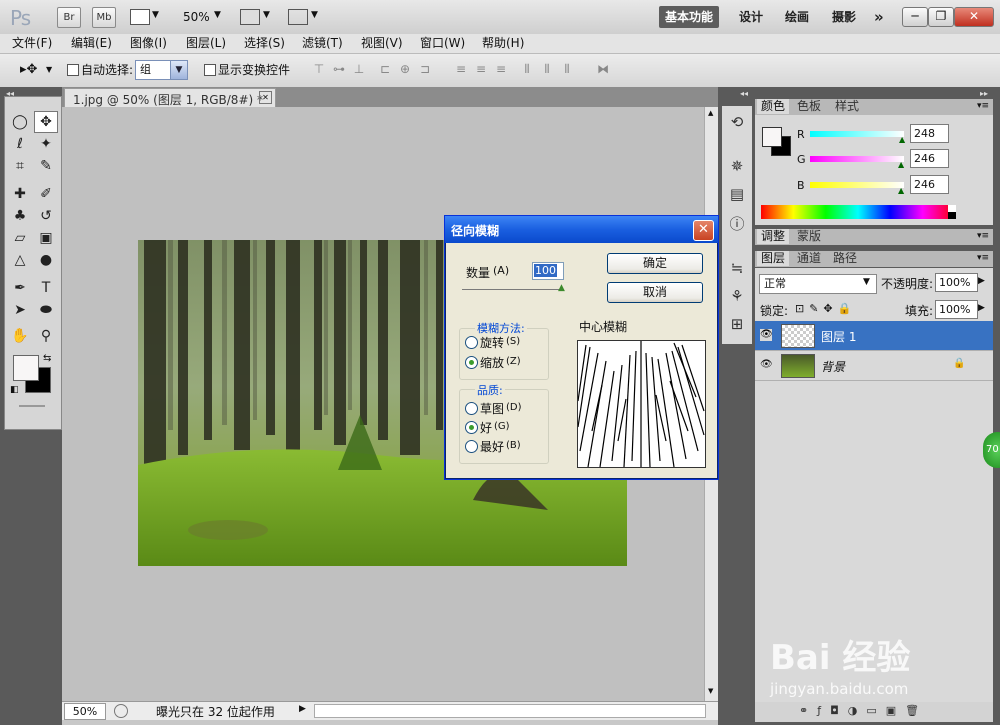 This screenshot has height=725, width=1000. Describe the element at coordinates (471, 342) in the screenshot. I see `method-spin-radio` at that location.